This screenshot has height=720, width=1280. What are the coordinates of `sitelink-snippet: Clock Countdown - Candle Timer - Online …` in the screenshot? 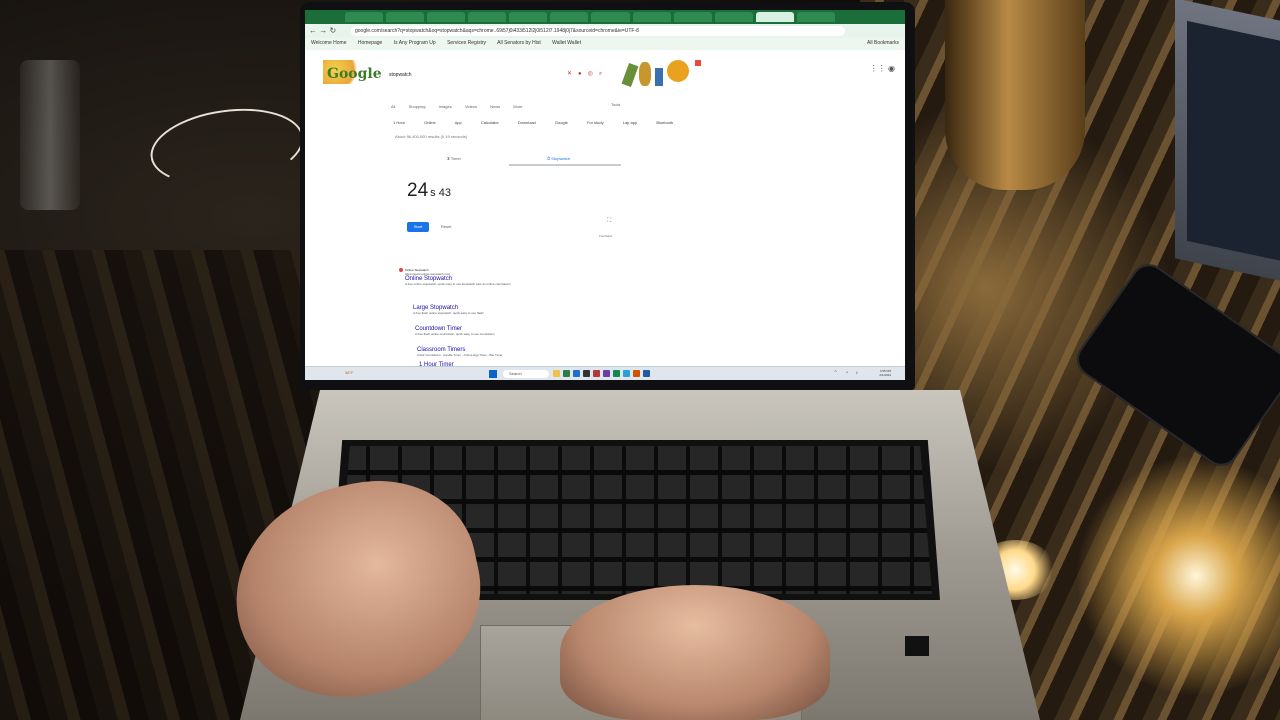 It's located at (460, 355).